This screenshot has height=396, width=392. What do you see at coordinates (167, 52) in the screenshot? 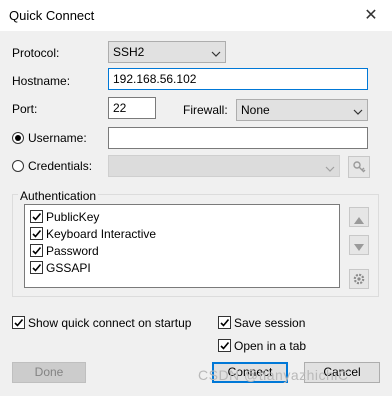
I see `protocol-select: SSH2` at bounding box center [167, 52].